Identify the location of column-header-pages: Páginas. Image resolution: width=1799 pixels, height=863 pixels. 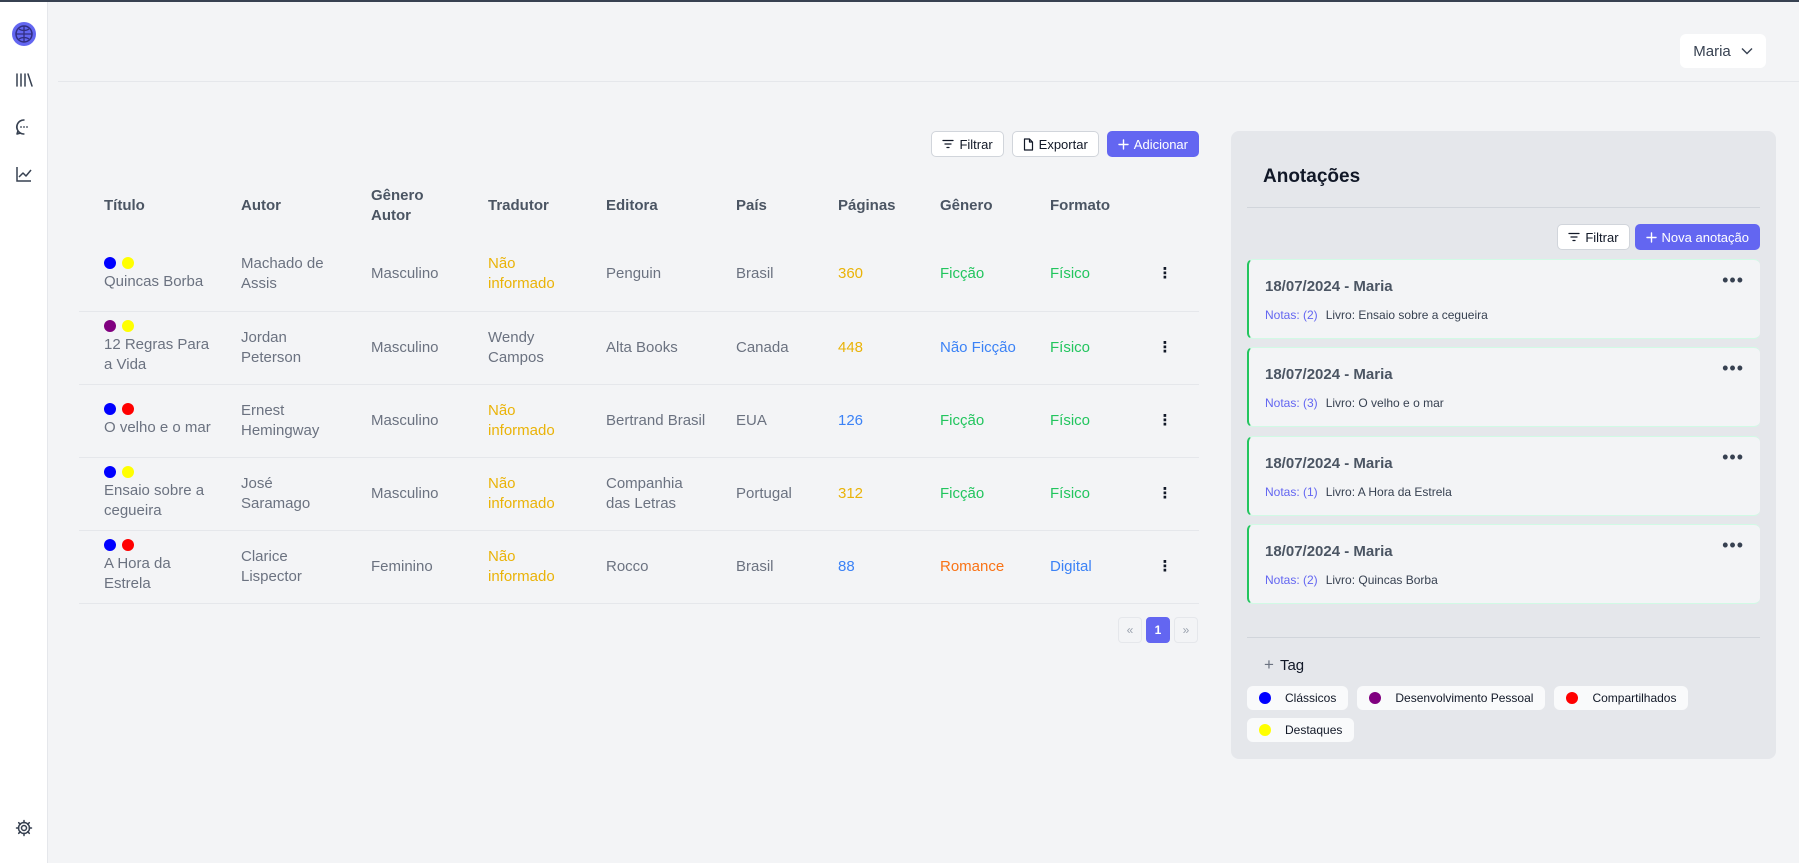
(864, 206).